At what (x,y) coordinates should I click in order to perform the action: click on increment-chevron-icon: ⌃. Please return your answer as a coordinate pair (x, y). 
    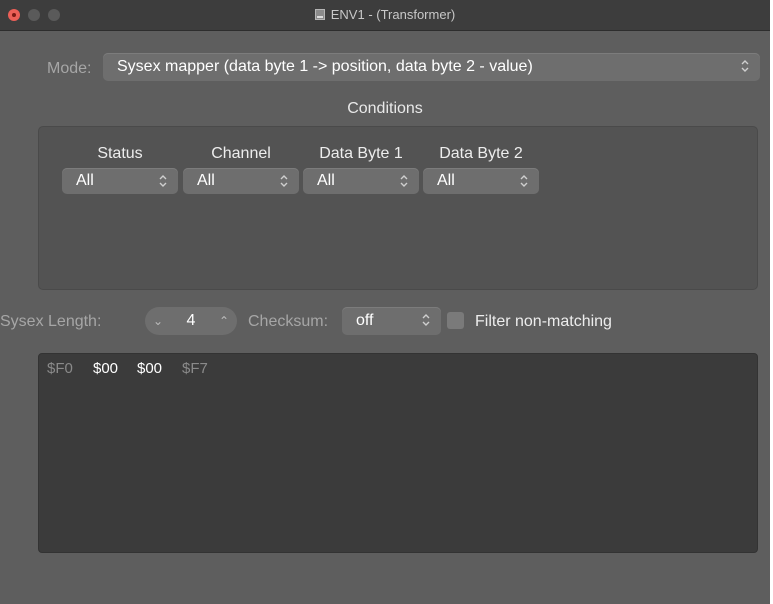
    Looking at the image, I should click on (224, 321).